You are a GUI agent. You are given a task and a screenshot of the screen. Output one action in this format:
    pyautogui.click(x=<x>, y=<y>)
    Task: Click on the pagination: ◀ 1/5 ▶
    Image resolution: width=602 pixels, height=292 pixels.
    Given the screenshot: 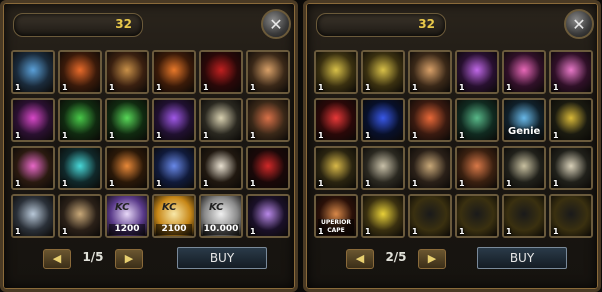 What is the action you would take?
    pyautogui.click(x=93, y=259)
    